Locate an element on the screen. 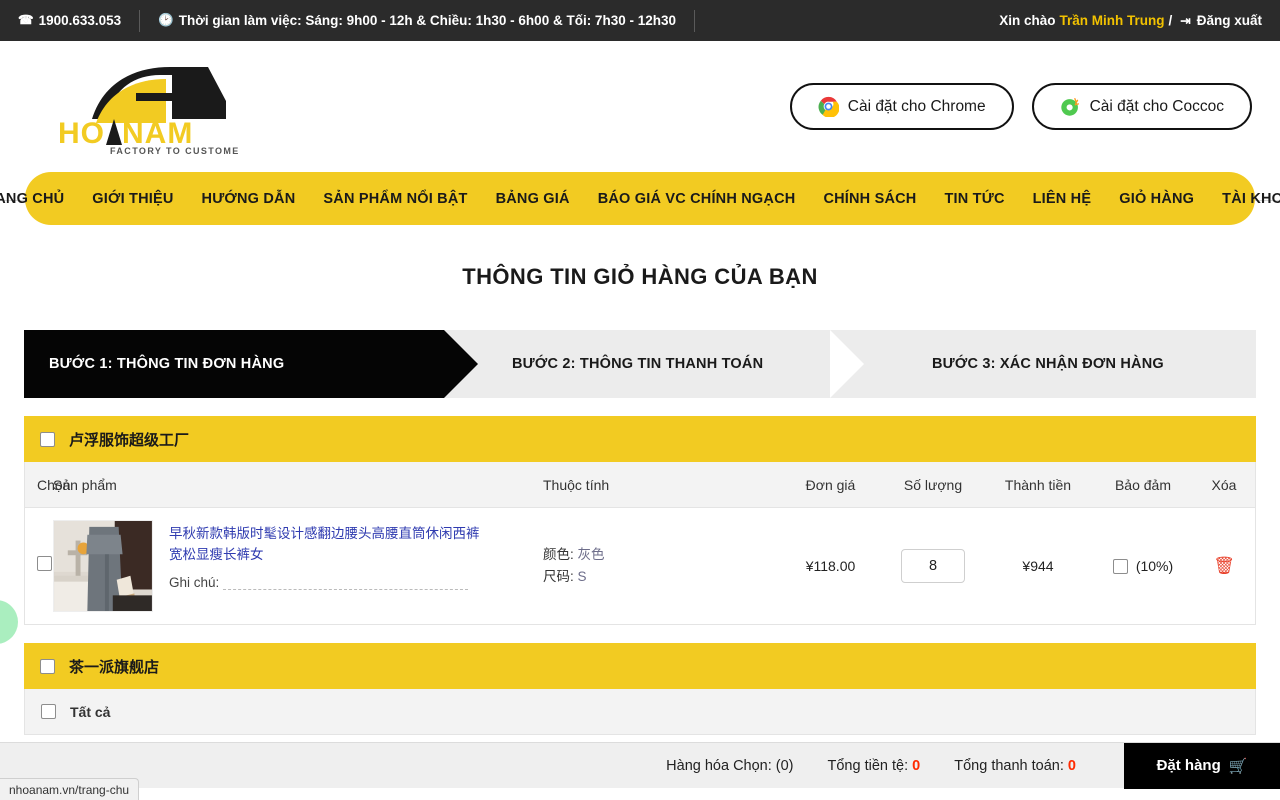 This screenshot has width=1280, height=800. product-block: 早秋新款韩版时髦设计感翻边腰头高腰直筒休闲西裤宽松显瘦长裤女 Ghi chú: is located at coordinates (298, 566).